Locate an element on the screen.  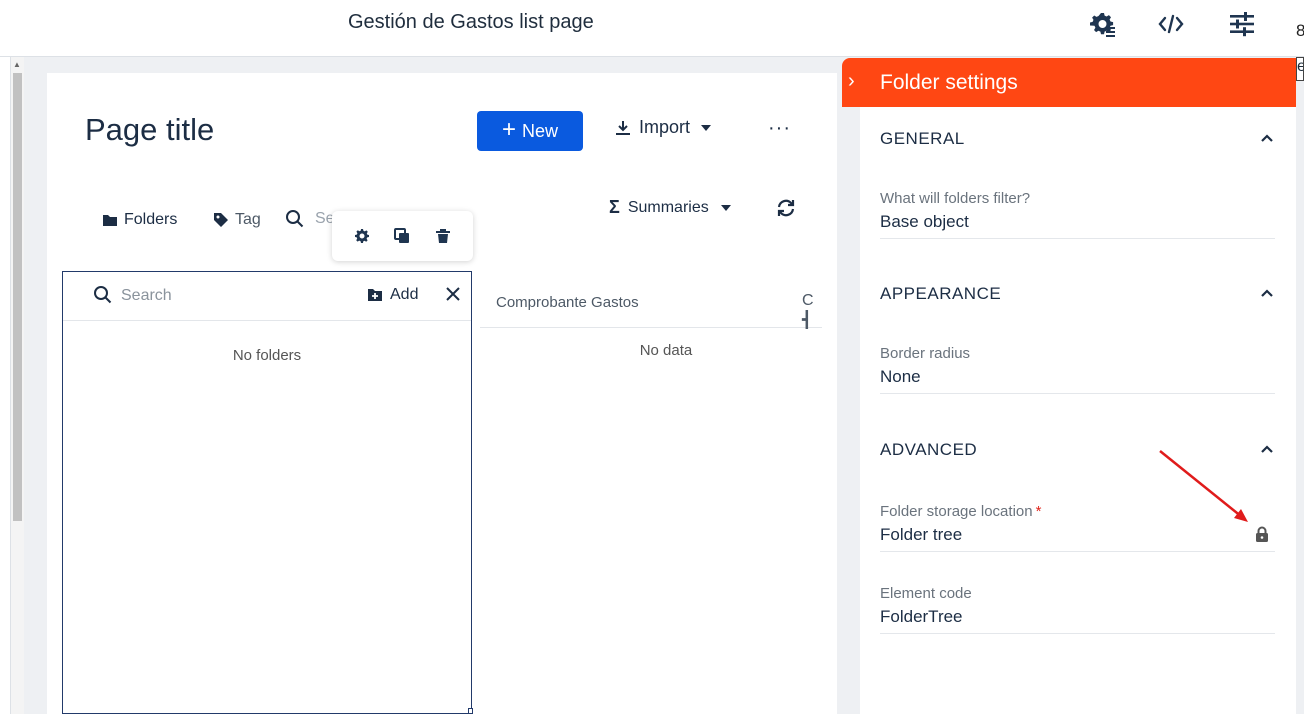
base-object-field: Base object is located at coordinates (924, 222).